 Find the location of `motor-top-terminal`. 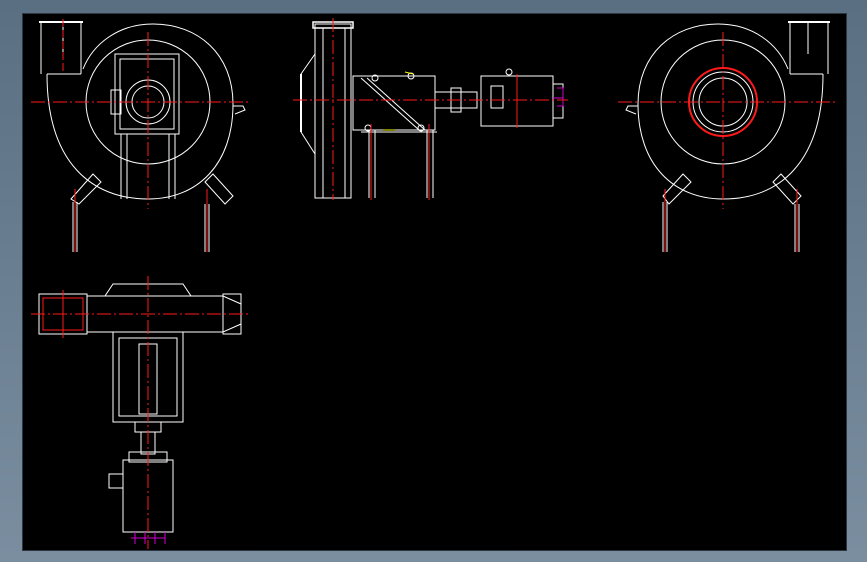

motor-top-terminal is located at coordinates (116, 481).